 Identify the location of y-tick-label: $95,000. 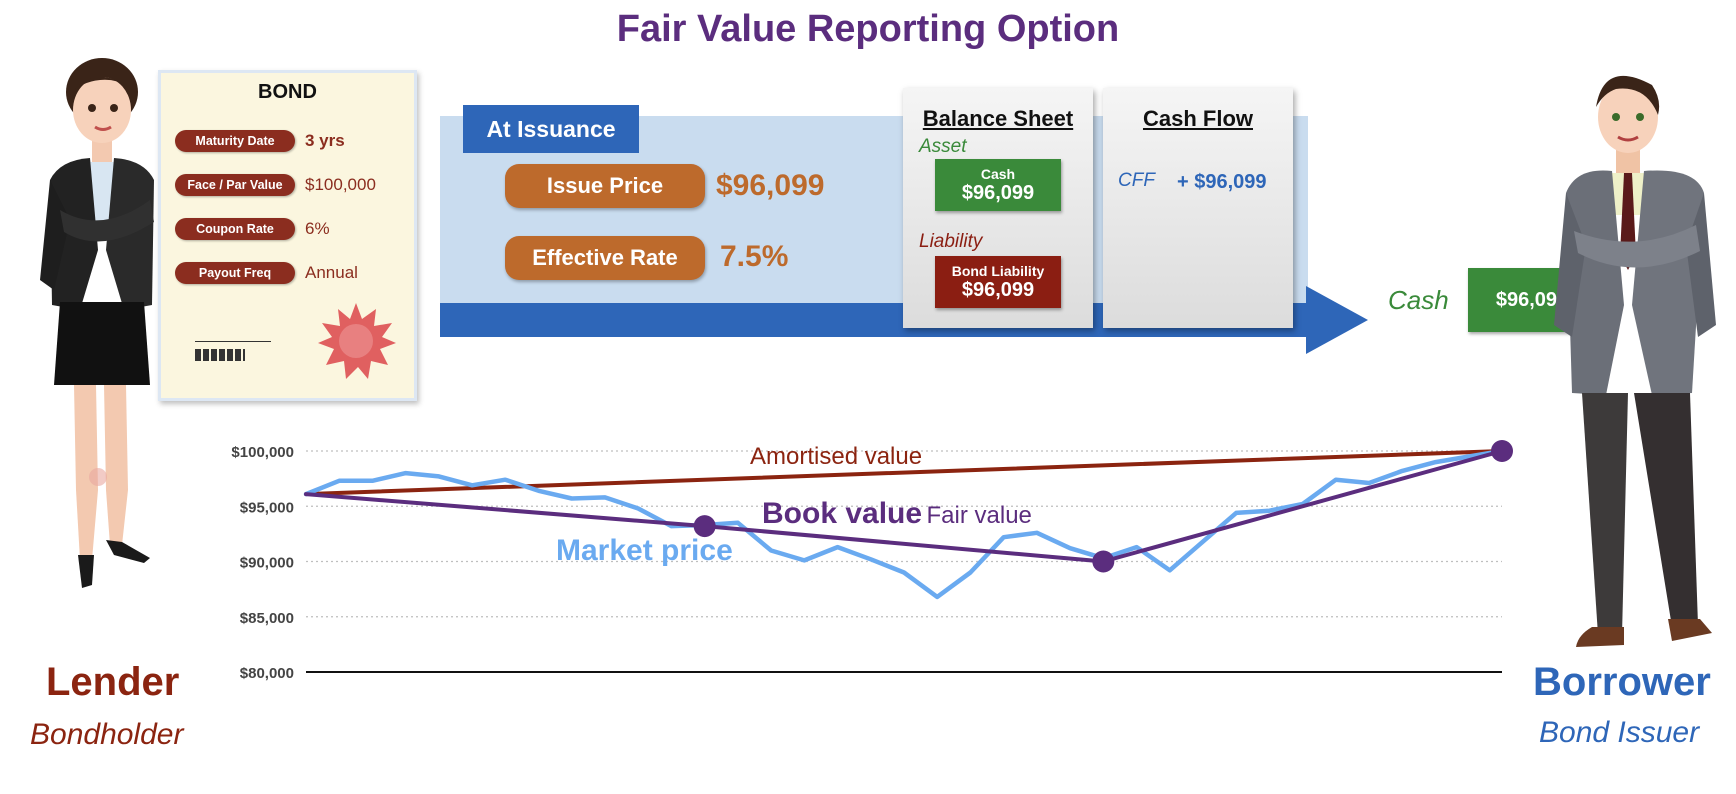
(267, 507).